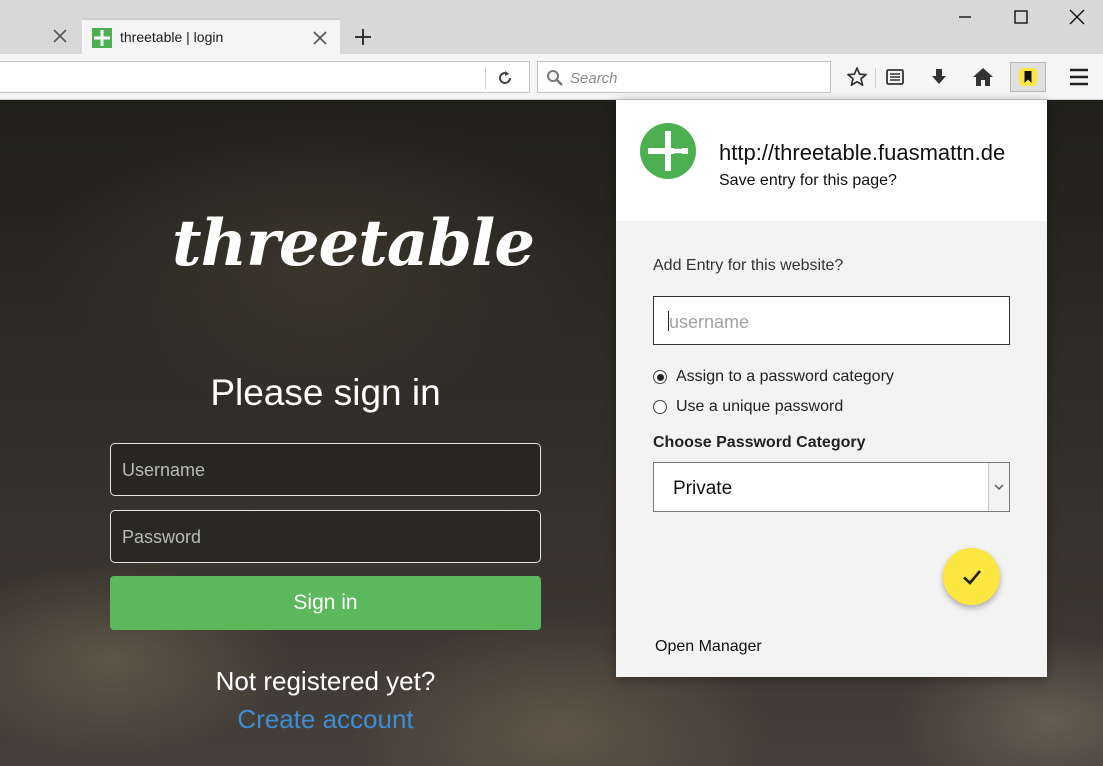 This screenshot has height=766, width=1103. Describe the element at coordinates (162, 537) in the screenshot. I see `password-placeholder: Password` at that location.